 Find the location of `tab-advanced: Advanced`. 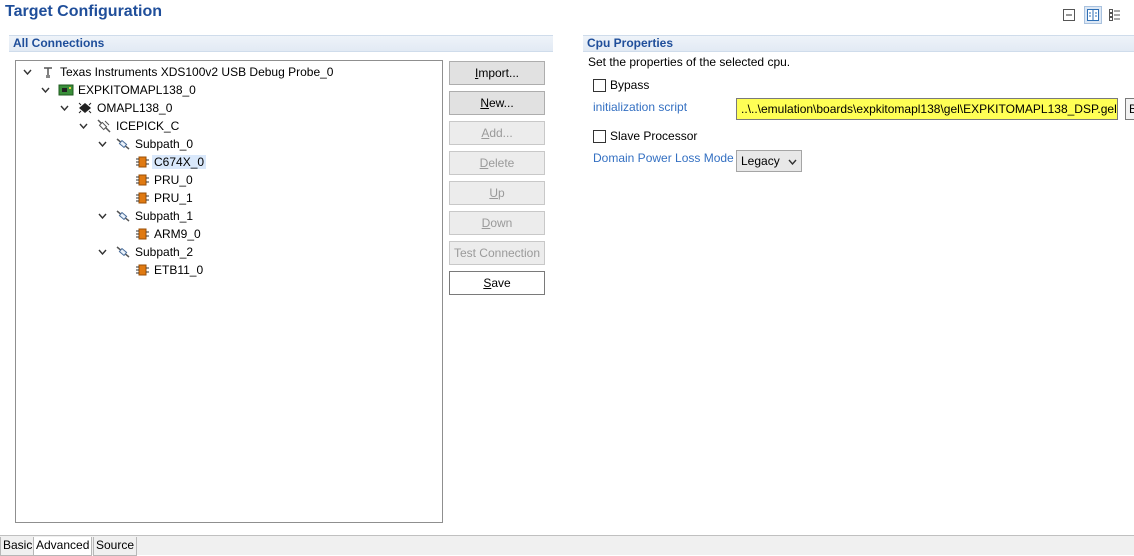

tab-advanced: Advanced is located at coordinates (63, 546).